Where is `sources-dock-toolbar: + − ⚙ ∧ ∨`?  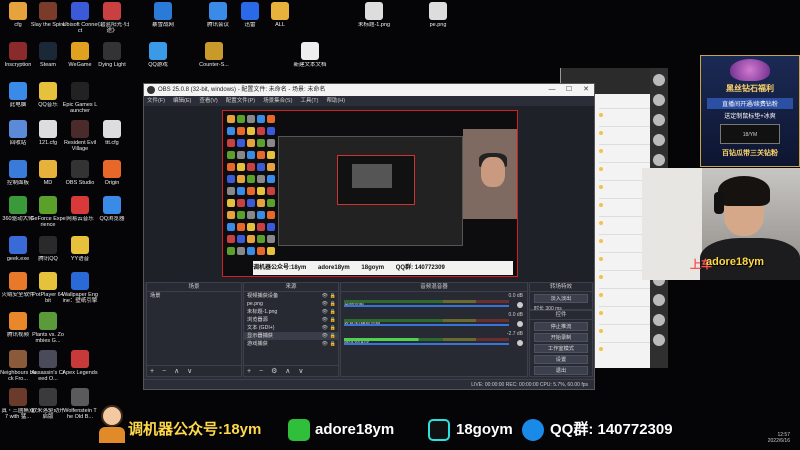
sources-dock-toolbar: + − ⚙ ∧ ∨ is located at coordinates (291, 370).